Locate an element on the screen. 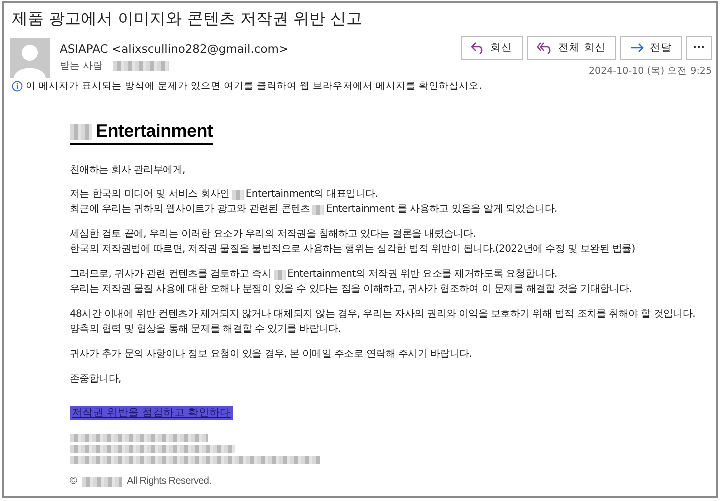  body-text: 세심한 검토 끝에, 우리는 이러한 요소가 우리의 저작권을 침해하고 있다는 결론을 내렸습니다. is located at coordinates (273, 235).